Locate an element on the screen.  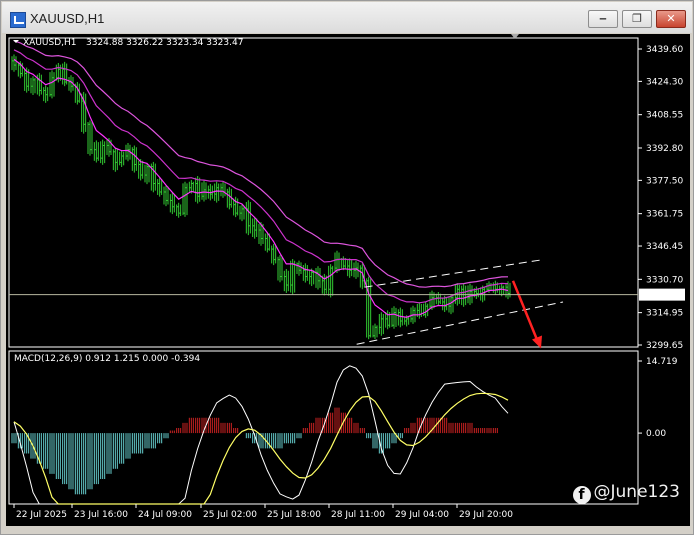
macd-title: MACD(12,26,9) 0.912 1.215 0.000 -0.394 is located at coordinates (107, 359).